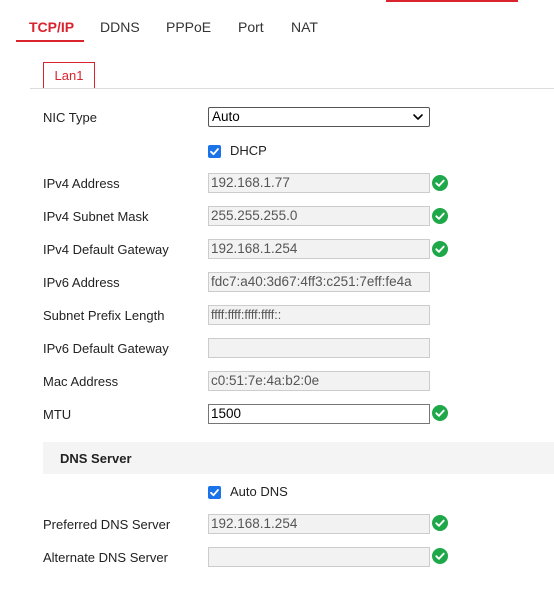 The image size is (554, 589). What do you see at coordinates (226, 116) in the screenshot?
I see `nic-type-value: Auto` at bounding box center [226, 116].